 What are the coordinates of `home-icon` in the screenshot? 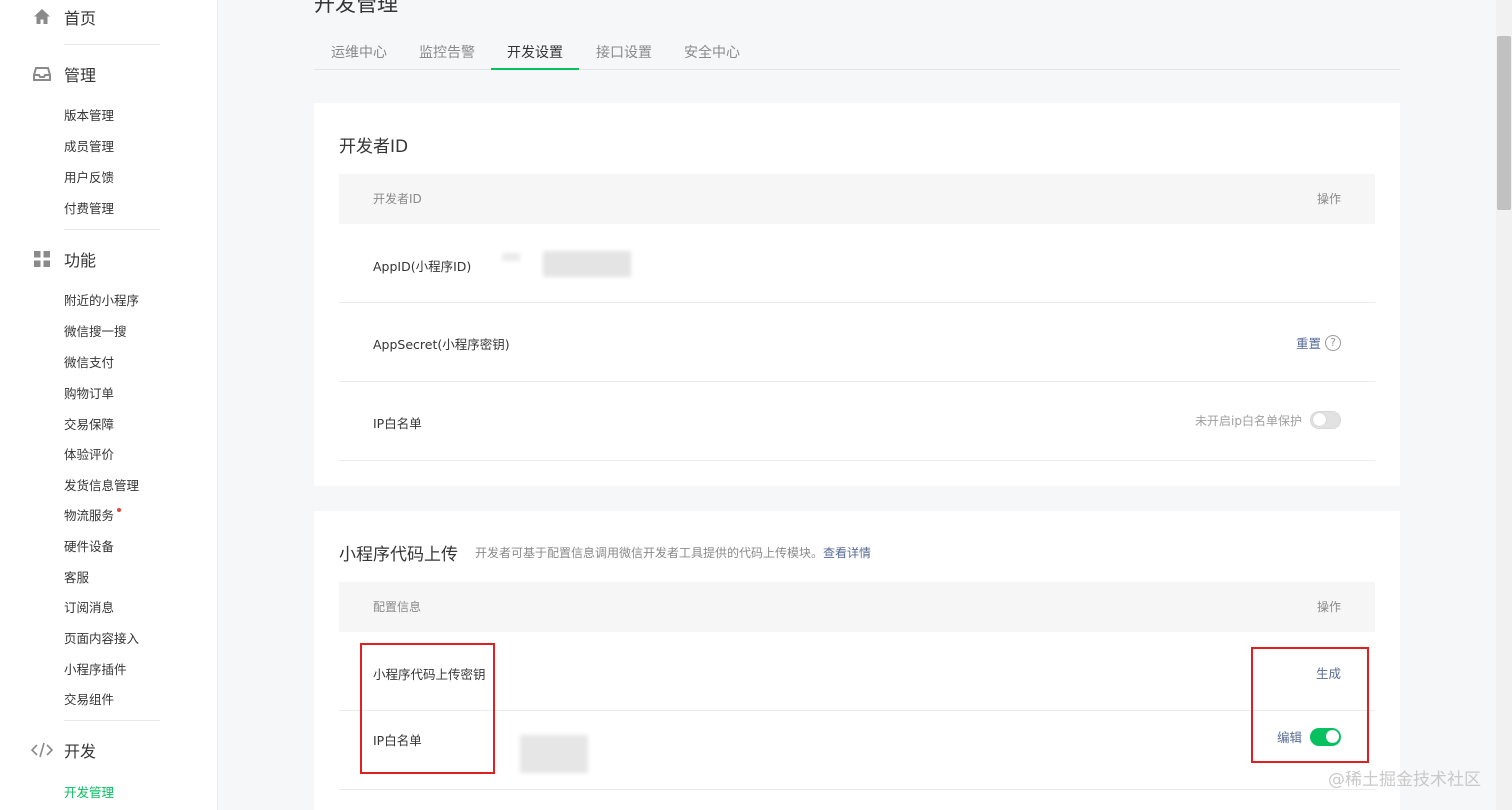 It's located at (42, 17).